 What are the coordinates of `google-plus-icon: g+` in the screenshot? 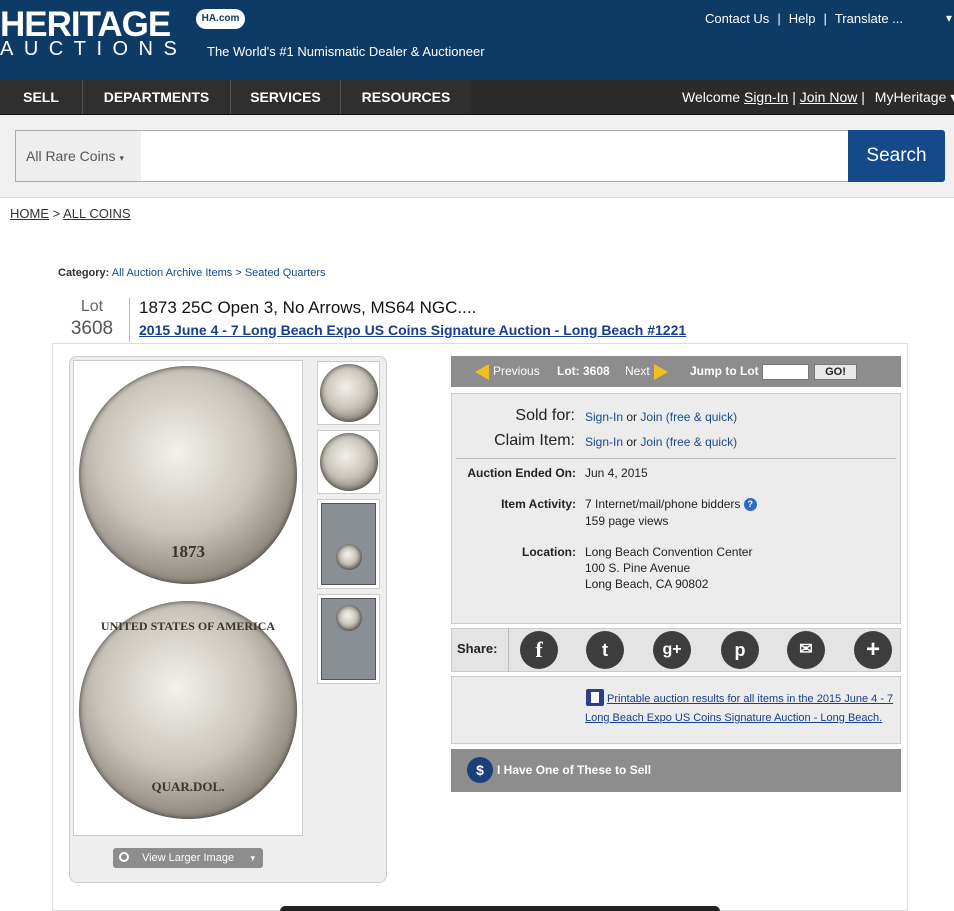 It's located at (672, 650).